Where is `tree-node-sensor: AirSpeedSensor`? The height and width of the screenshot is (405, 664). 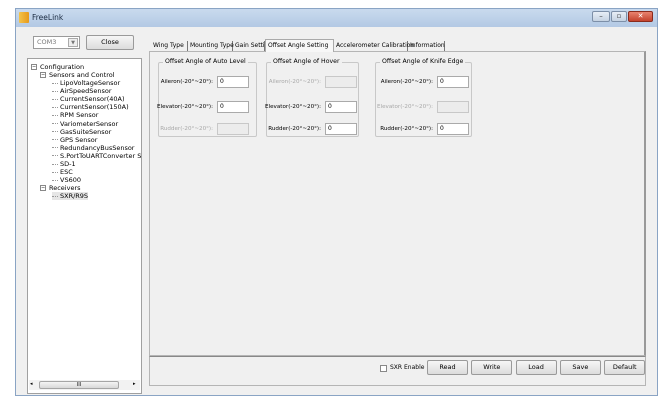
tree-node-sensor: AirSpeedSensor is located at coordinates (82, 91).